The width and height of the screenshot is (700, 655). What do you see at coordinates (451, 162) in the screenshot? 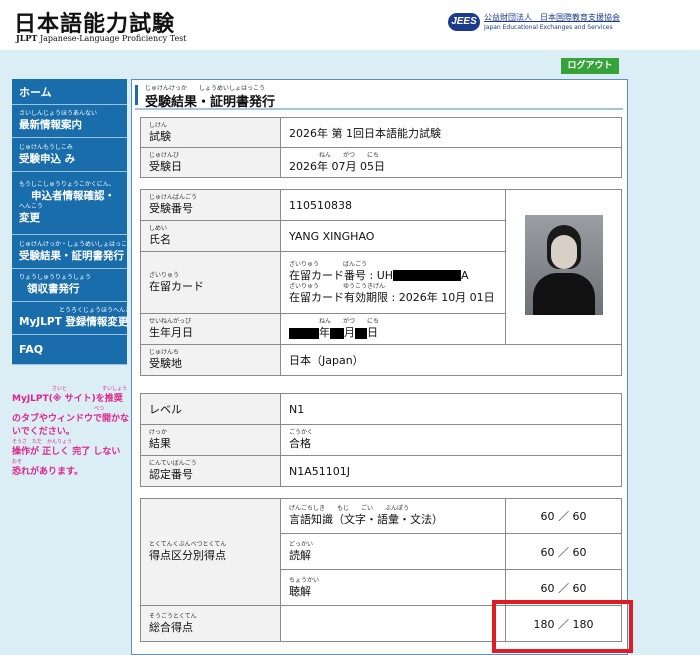
I see `exam-date-value: ねん がつ にち 2026年 07月 05日` at bounding box center [451, 162].